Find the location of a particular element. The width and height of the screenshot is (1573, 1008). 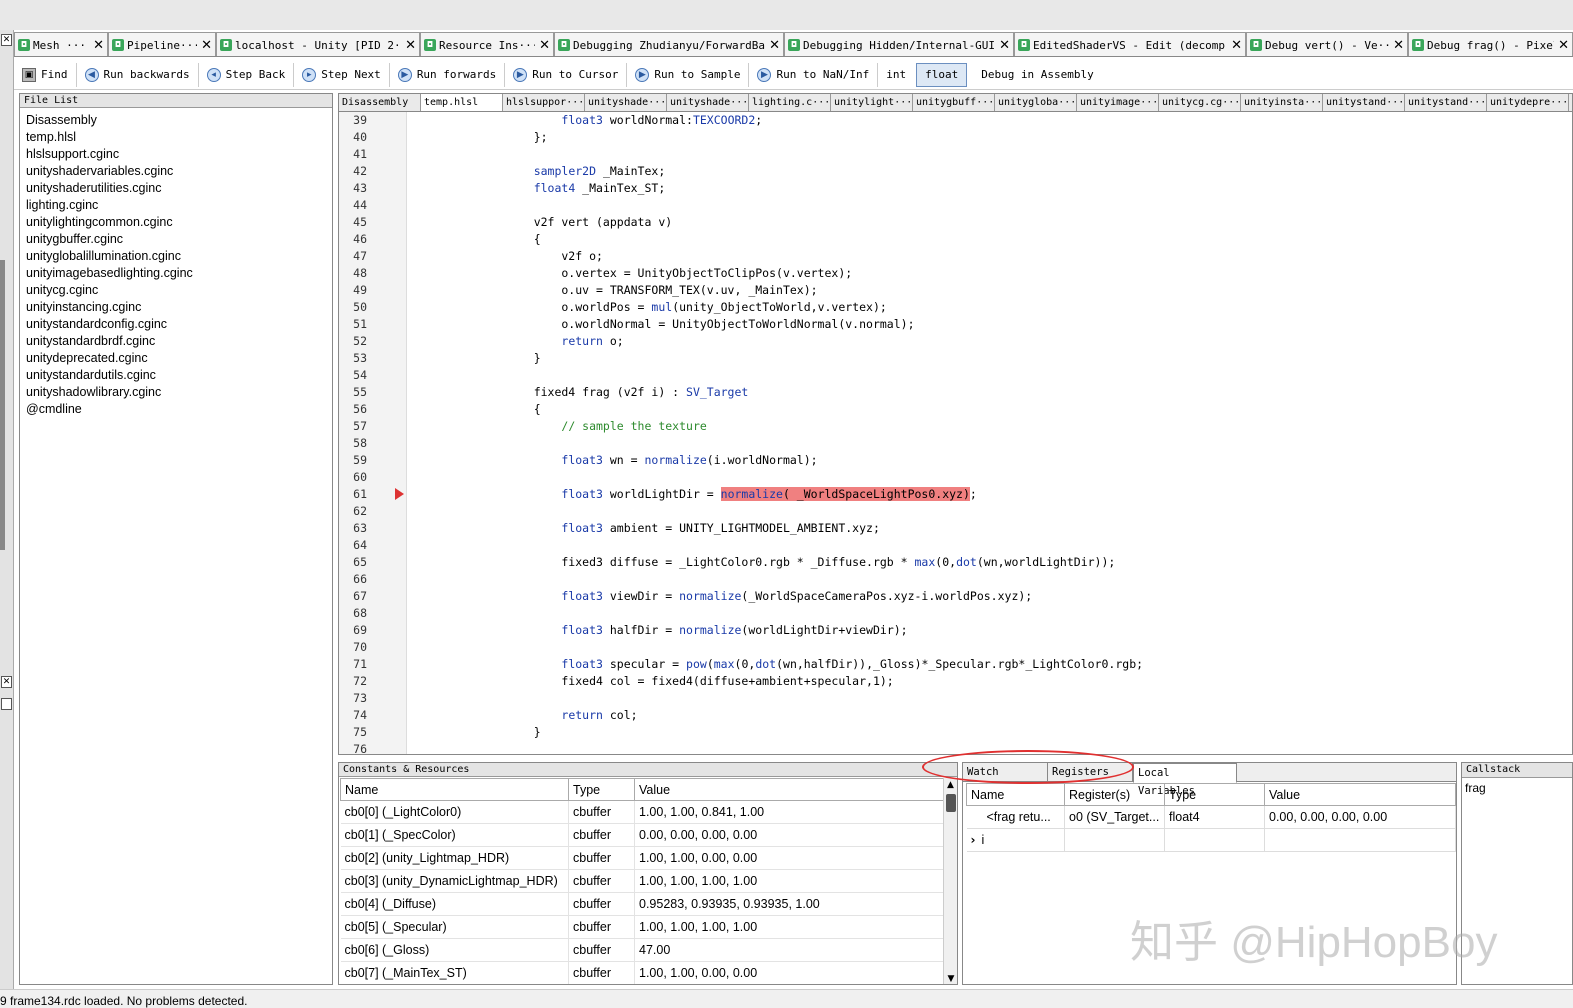

file-tab: unityimage··· is located at coordinates (1118, 102).